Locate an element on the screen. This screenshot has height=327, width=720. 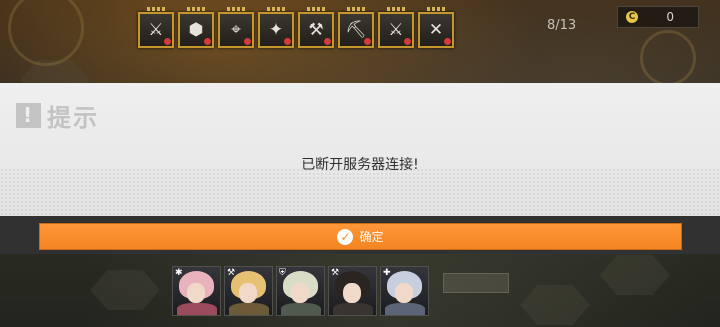
hexagon-icon: ⬢ is located at coordinates (196, 30).